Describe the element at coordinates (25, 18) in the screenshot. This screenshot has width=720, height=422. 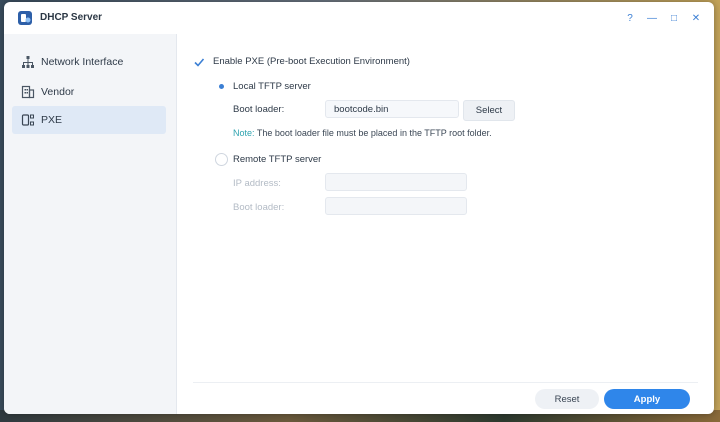
I see `dhcp-app-icon` at that location.